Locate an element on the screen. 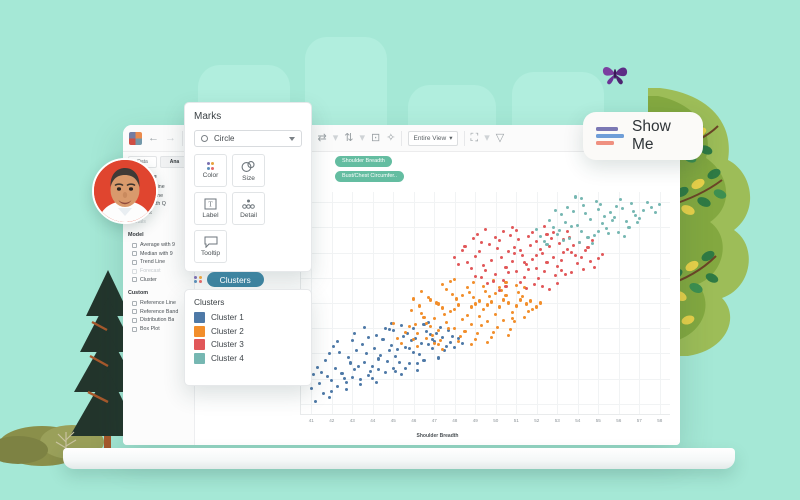 The image size is (800, 500). fix-axes-icon: ⛶ is located at coordinates (475, 138).